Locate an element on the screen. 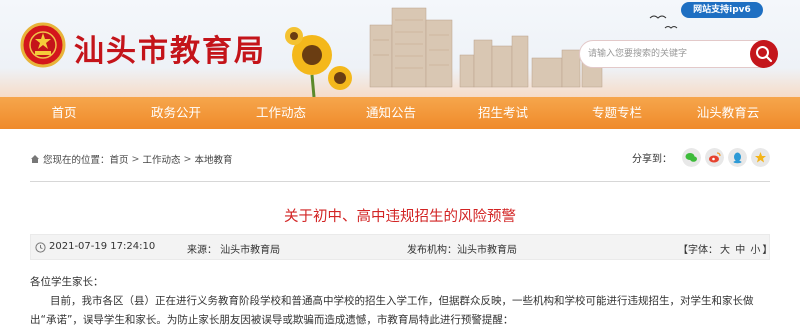 This screenshot has width=800, height=329. weibo-icon is located at coordinates (714, 157).